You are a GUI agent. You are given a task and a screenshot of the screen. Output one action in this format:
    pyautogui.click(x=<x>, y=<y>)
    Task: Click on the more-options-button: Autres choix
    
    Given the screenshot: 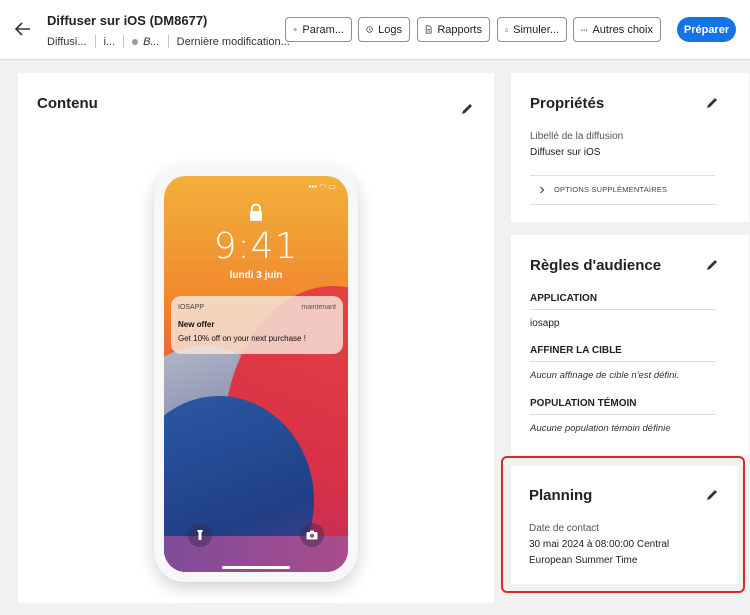 What is the action you would take?
    pyautogui.click(x=617, y=29)
    